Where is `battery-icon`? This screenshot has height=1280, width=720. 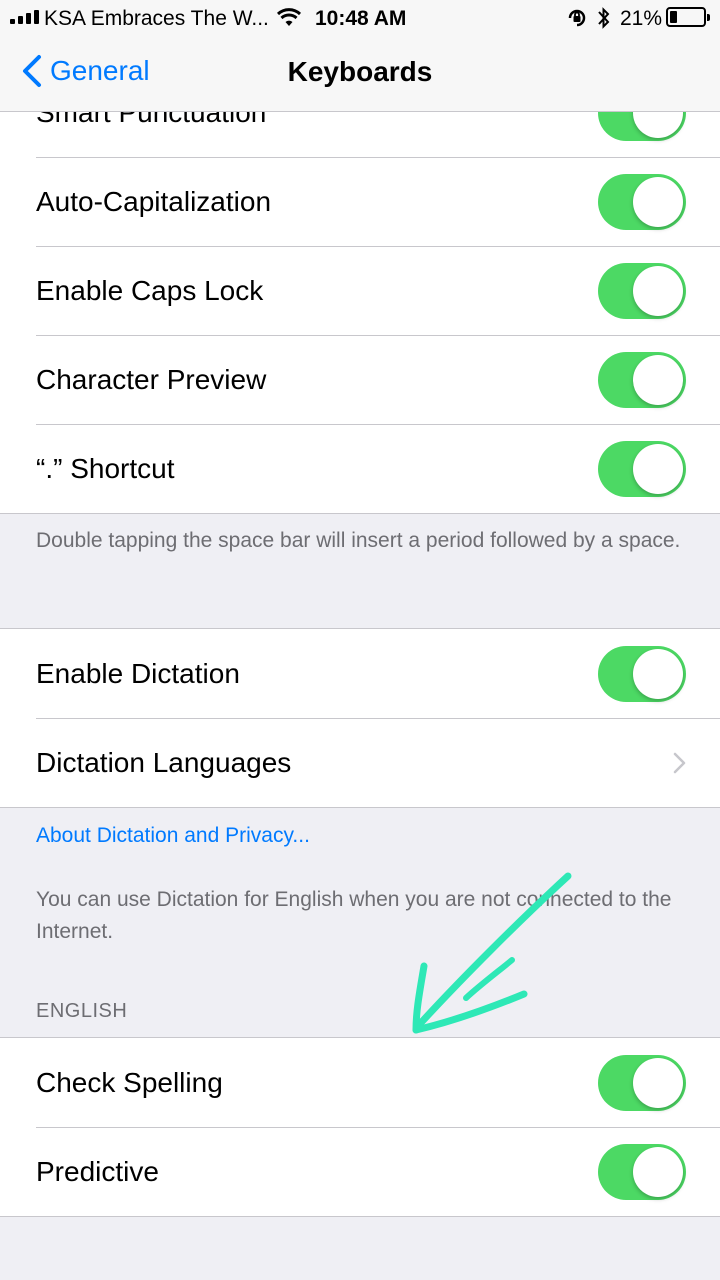 battery-icon is located at coordinates (688, 17).